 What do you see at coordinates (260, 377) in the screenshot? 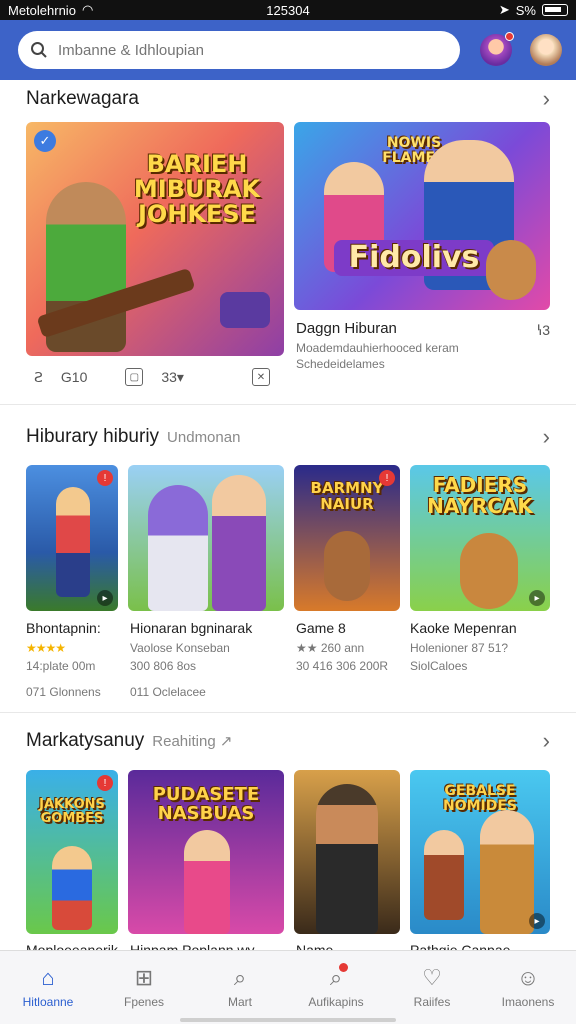
I see `more-icon: ✕` at bounding box center [260, 377].